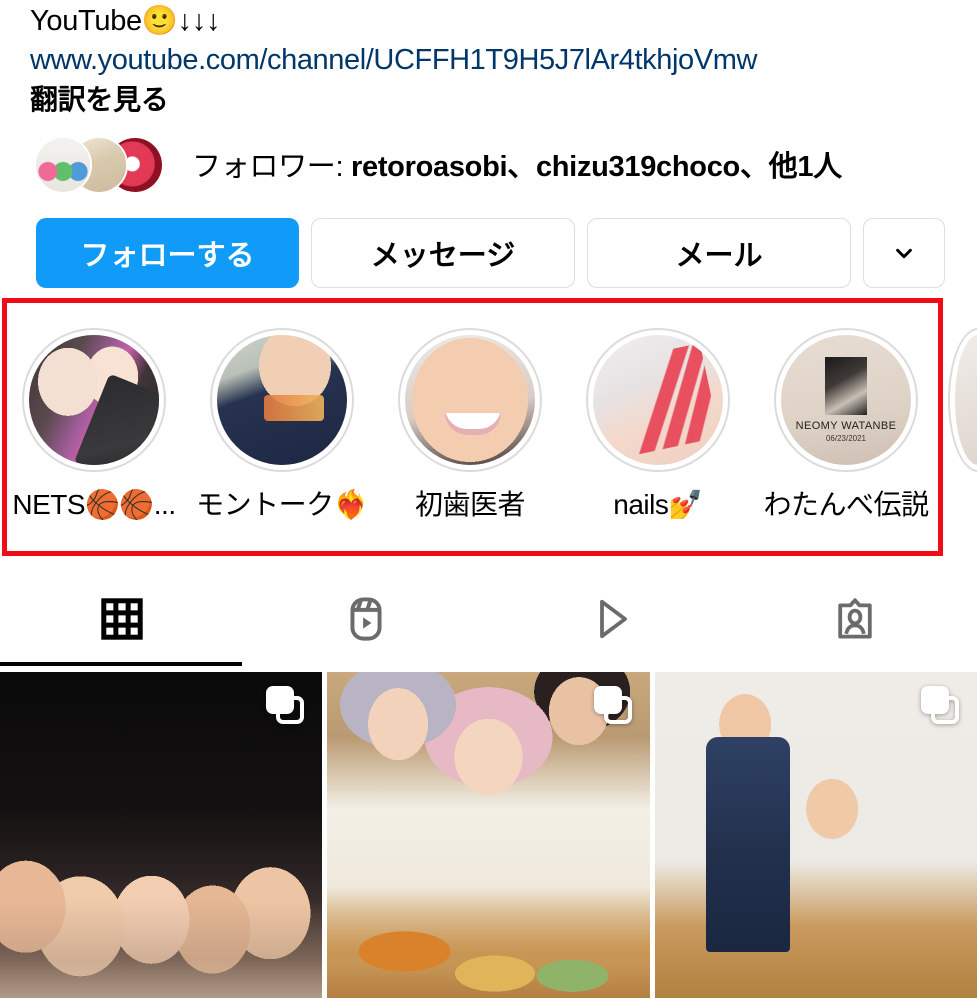 The image size is (977, 999). I want to click on grid-icon, so click(122, 619).